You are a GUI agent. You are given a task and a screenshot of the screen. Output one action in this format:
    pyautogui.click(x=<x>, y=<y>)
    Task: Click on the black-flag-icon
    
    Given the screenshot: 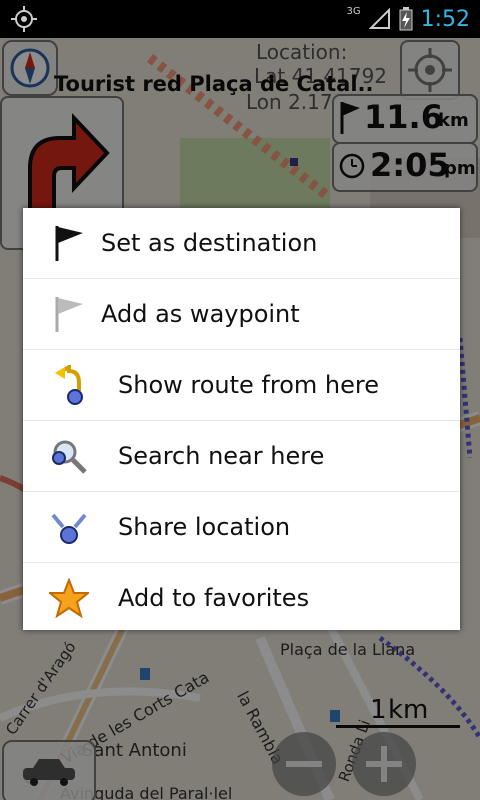 What is the action you would take?
    pyautogui.click(x=69, y=243)
    